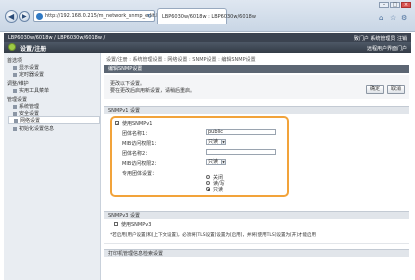 This screenshot has width=415, height=280. Describe the element at coordinates (241, 152) in the screenshot. I see `community2-input` at that location.